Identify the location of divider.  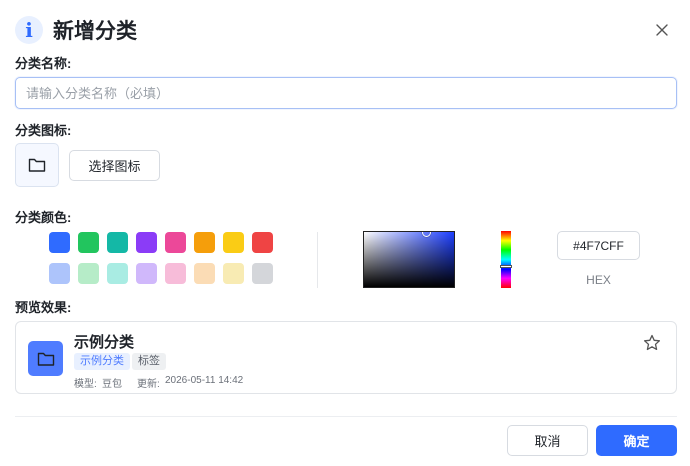
(317, 260).